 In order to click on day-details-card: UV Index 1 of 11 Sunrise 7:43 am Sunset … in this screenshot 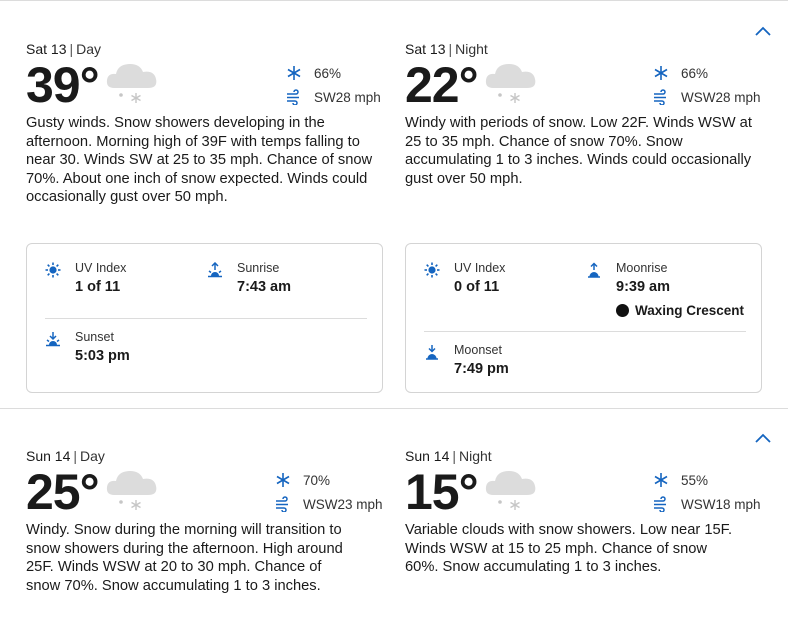, I will do `click(204, 318)`.